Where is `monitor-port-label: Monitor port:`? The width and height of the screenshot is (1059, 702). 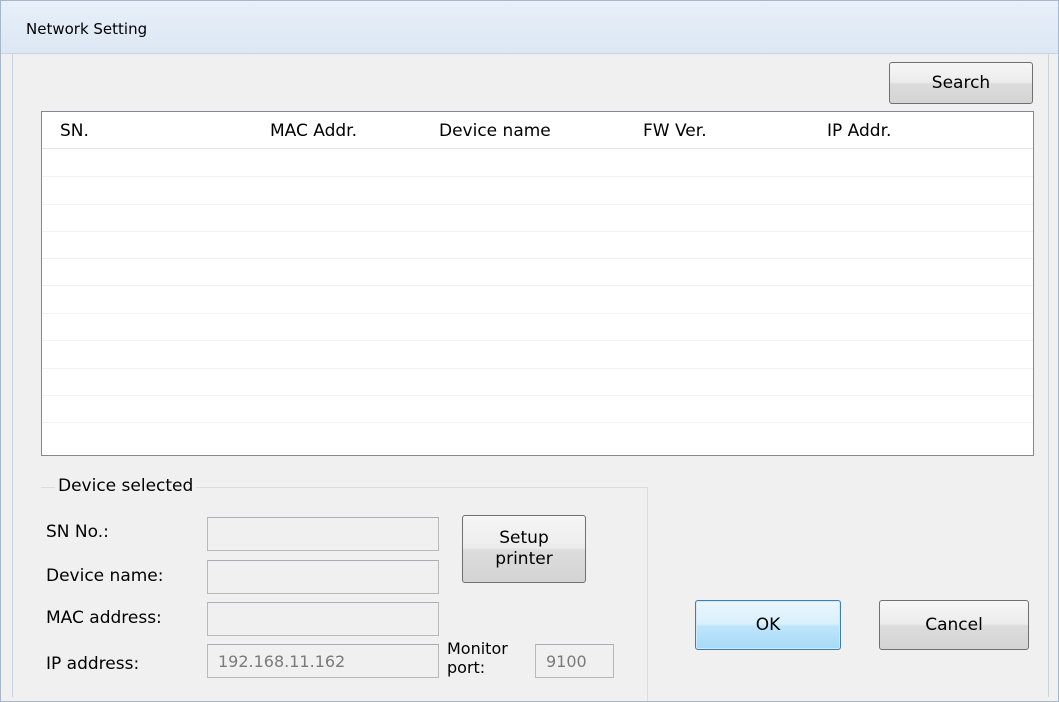 monitor-port-label: Monitor port: is located at coordinates (477, 658).